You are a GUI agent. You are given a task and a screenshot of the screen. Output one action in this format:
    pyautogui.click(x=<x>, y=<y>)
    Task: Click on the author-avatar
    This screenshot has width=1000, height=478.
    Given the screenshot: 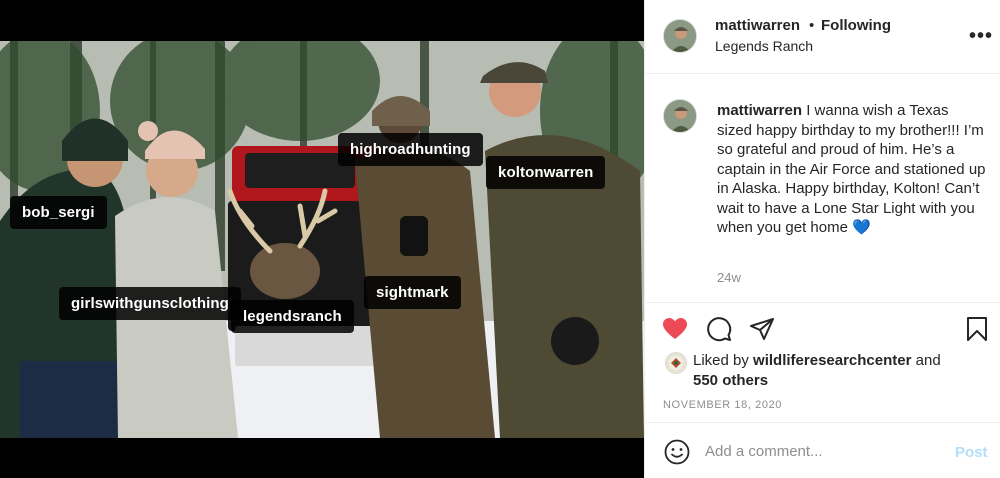 What is the action you would take?
    pyautogui.click(x=680, y=36)
    